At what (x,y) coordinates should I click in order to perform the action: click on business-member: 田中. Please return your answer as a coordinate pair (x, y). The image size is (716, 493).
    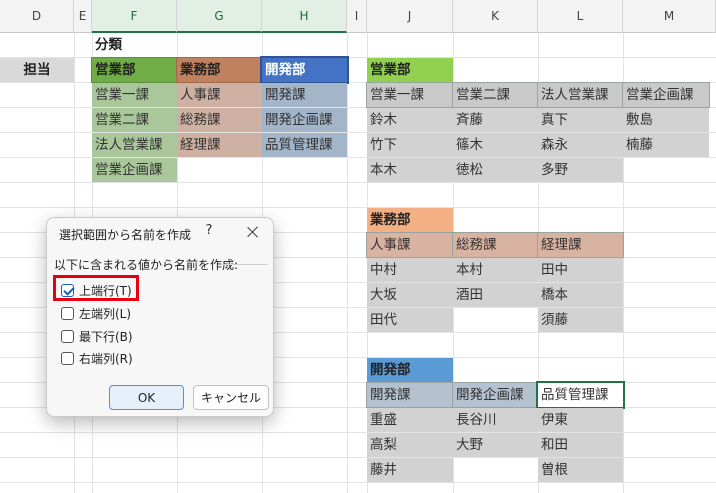
    Looking at the image, I should click on (580, 270).